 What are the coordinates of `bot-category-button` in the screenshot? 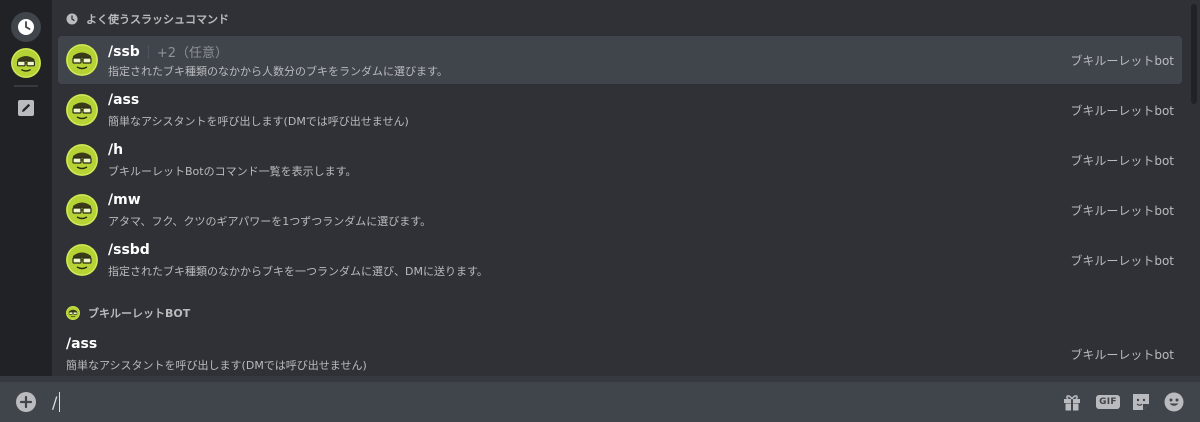 It's located at (26, 63).